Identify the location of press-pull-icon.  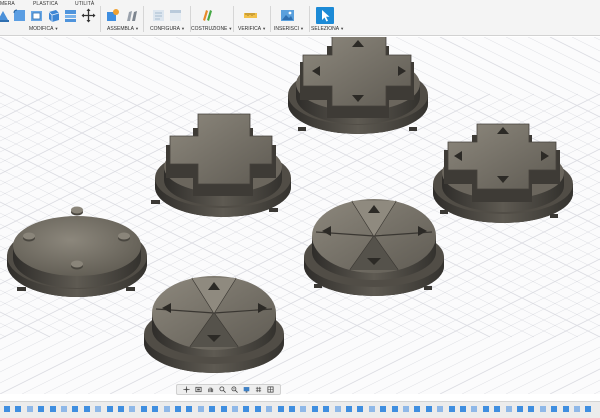
(5, 15).